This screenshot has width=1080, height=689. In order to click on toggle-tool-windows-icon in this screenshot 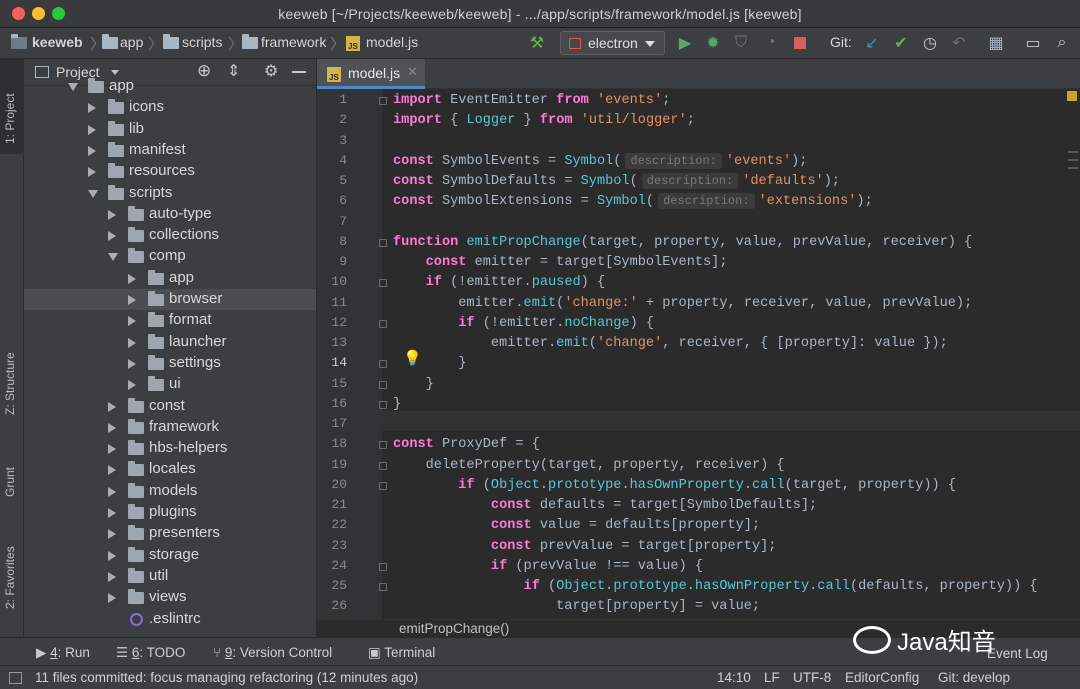, I will do `click(15, 678)`.